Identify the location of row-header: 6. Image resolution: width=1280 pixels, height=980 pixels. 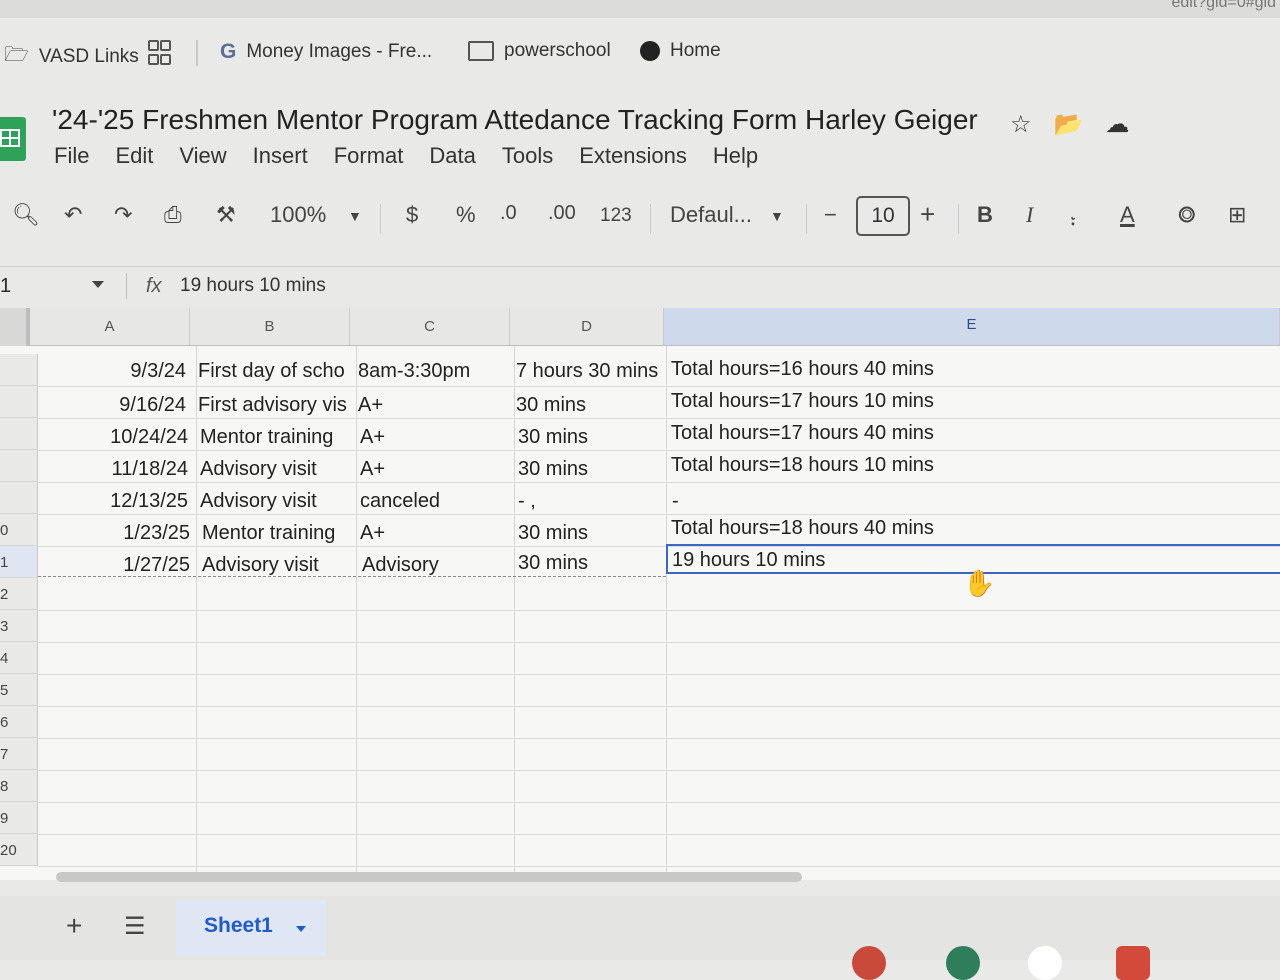
(19, 722).